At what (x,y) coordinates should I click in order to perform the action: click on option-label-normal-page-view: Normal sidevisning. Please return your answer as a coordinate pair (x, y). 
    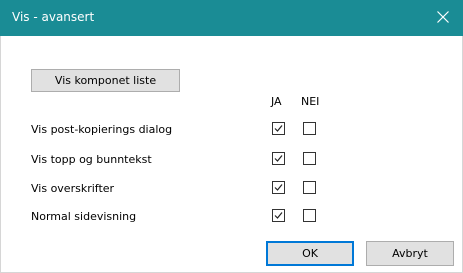
    Looking at the image, I should click on (84, 216).